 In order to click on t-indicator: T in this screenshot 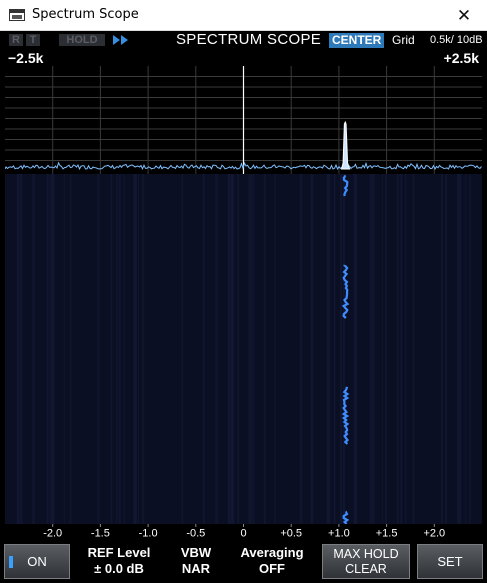, I will do `click(33, 40)`.